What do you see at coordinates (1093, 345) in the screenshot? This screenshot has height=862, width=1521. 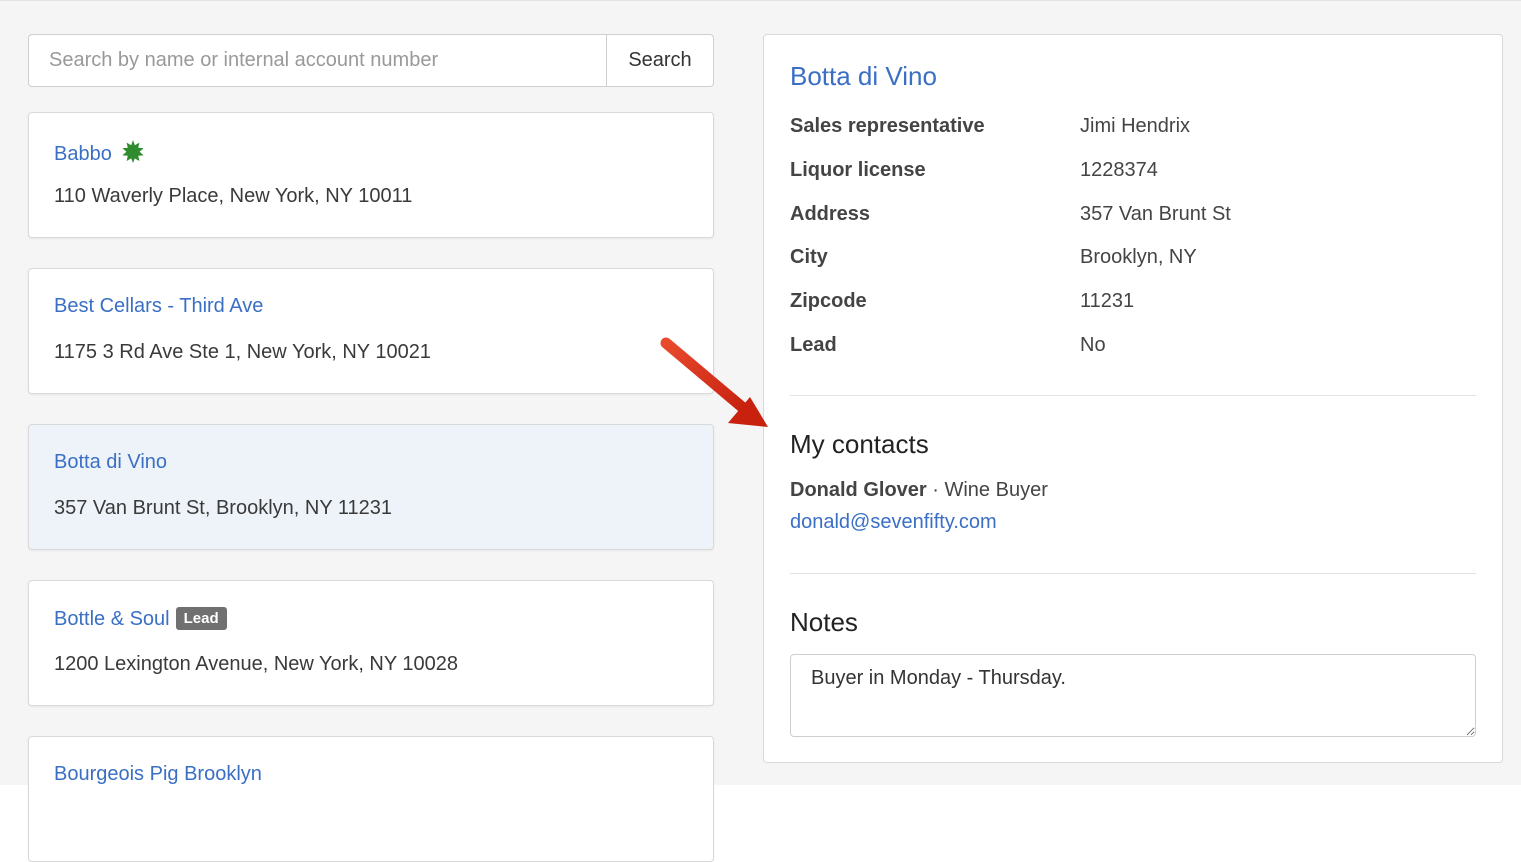 I see `detail-value: No` at bounding box center [1093, 345].